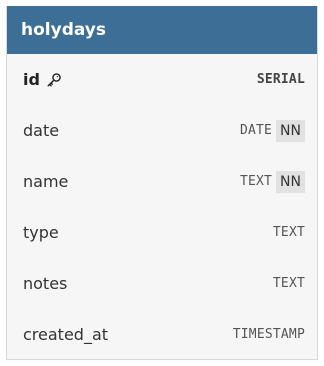  Describe the element at coordinates (45, 283) in the screenshot. I see `column-name: notes` at that location.